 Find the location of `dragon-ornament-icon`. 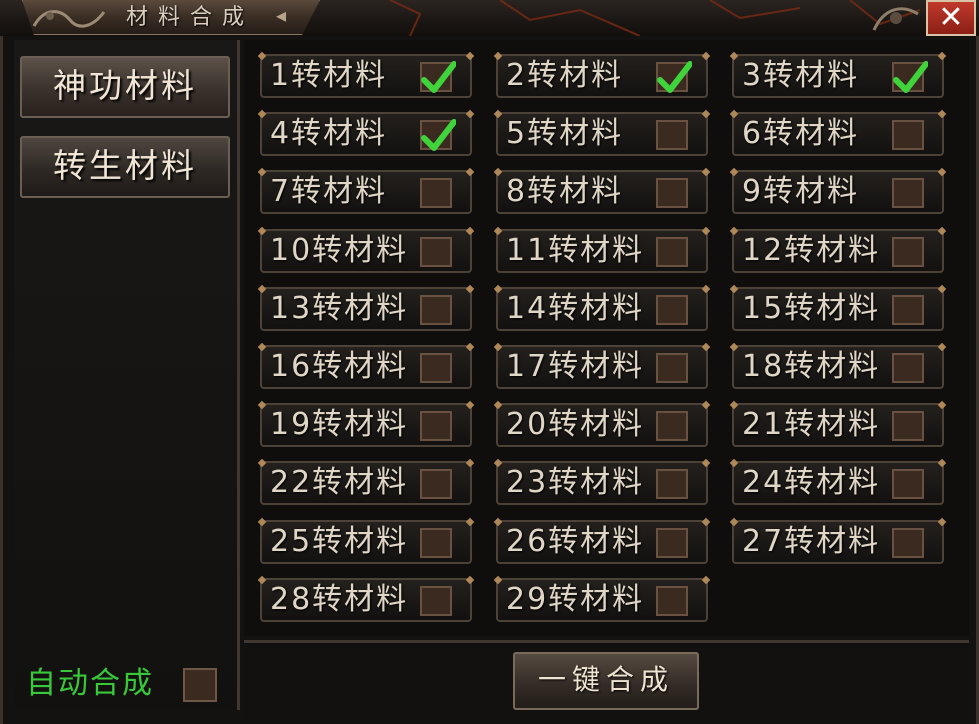

dragon-ornament-icon is located at coordinates (69, 19).